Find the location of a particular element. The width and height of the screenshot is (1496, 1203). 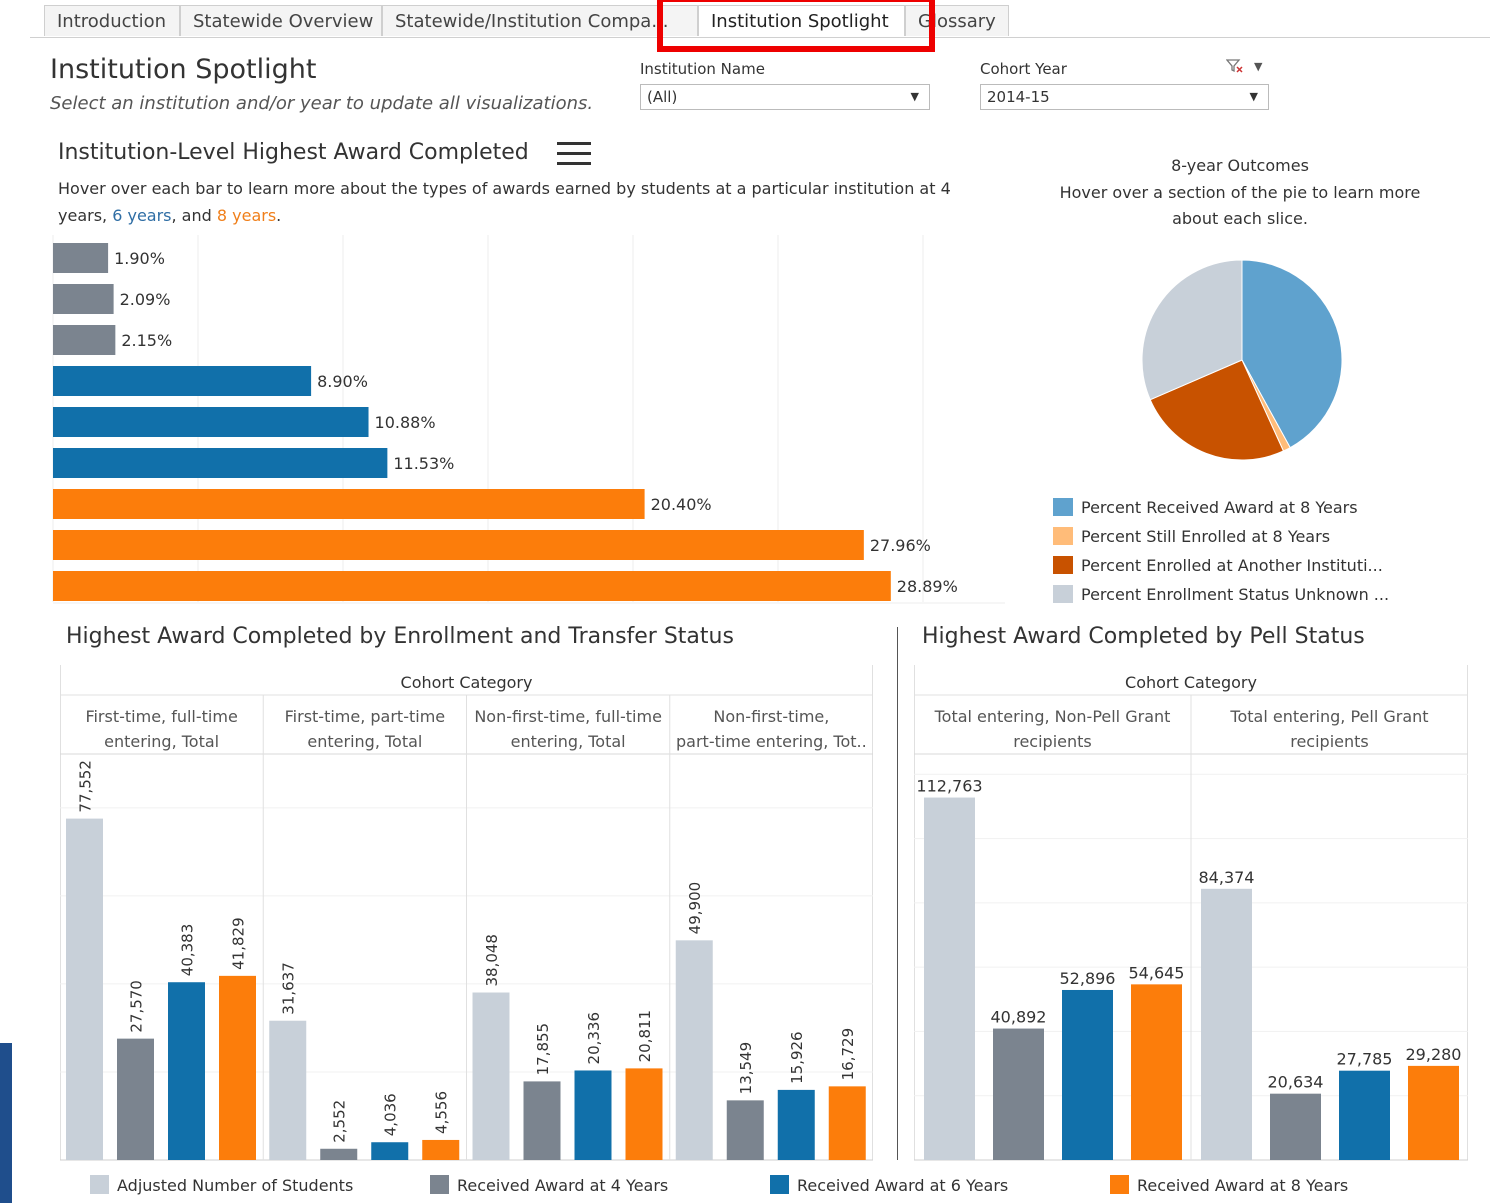

bar-value-label: 27,785 is located at coordinates (1365, 1059).